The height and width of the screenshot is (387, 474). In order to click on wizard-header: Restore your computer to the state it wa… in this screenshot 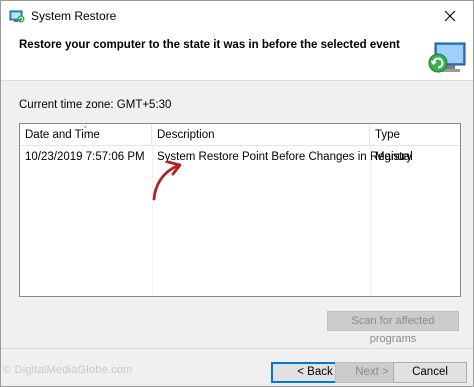, I will do `click(237, 56)`.